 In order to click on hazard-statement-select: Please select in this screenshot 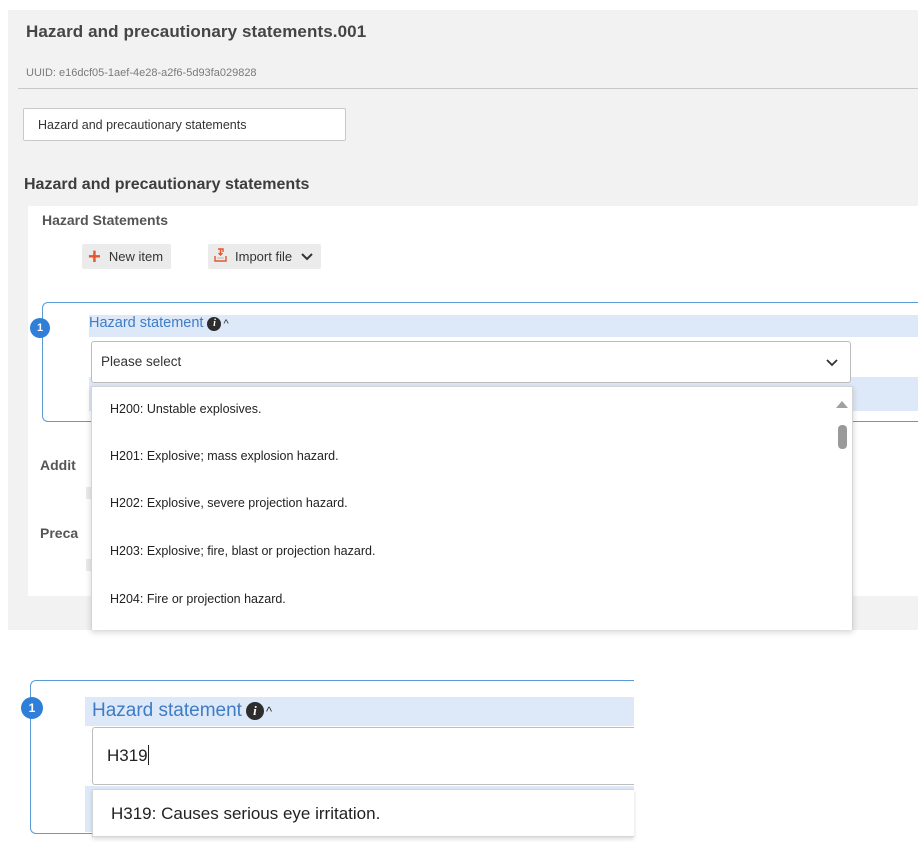, I will do `click(471, 362)`.